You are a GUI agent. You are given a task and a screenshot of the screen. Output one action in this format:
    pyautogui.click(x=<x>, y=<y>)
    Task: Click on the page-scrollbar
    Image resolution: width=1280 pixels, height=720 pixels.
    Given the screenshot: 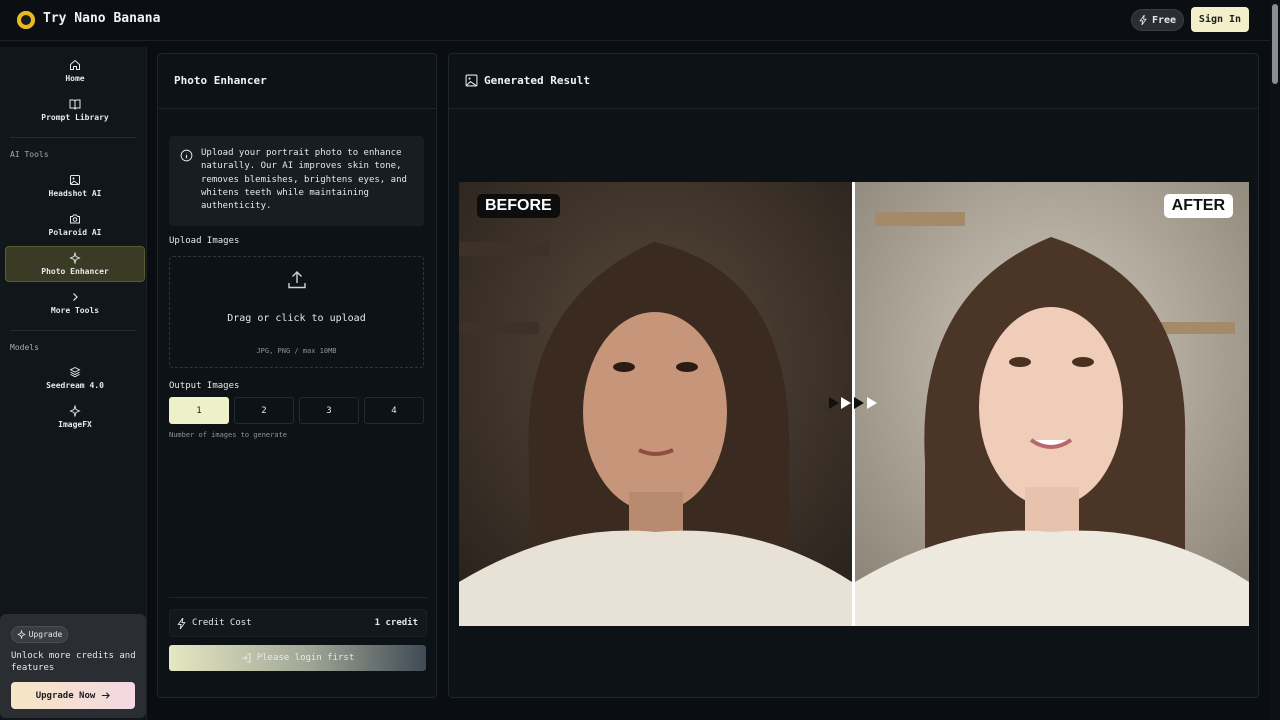 What is the action you would take?
    pyautogui.click(x=1275, y=360)
    